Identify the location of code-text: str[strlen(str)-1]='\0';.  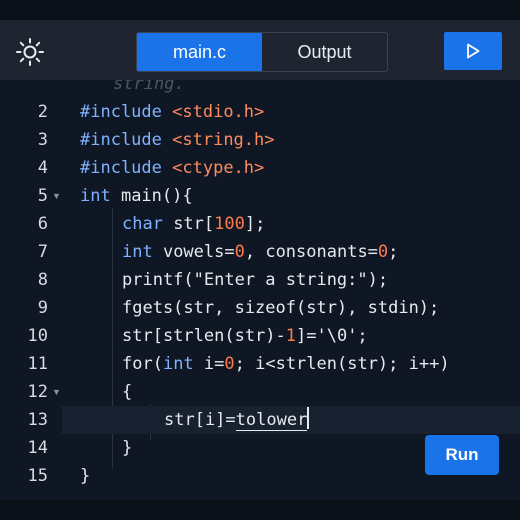
(245, 336).